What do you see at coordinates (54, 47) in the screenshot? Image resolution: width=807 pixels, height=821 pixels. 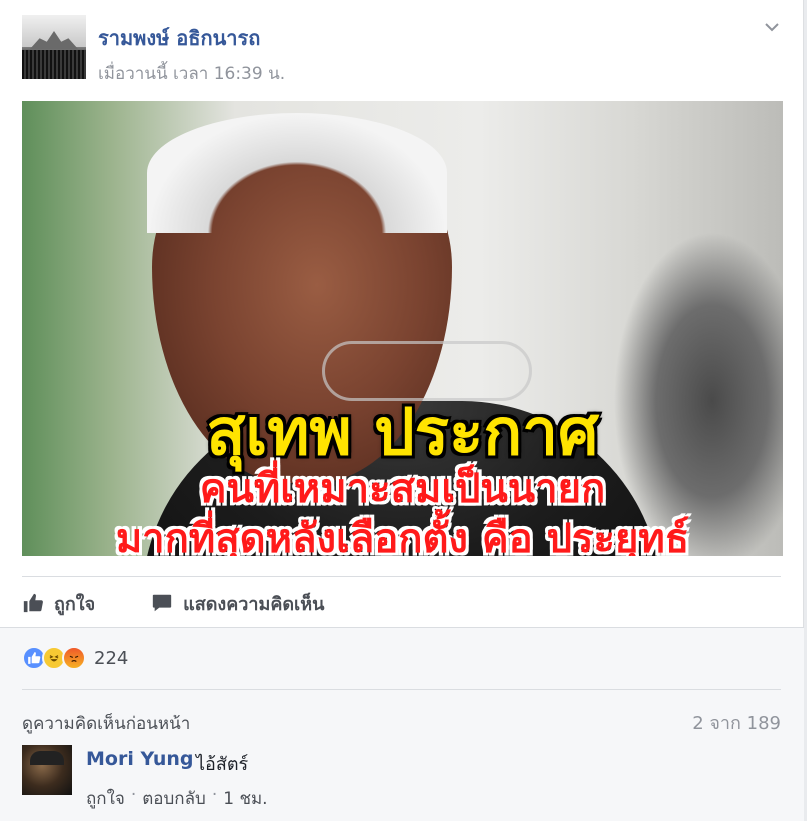 I see `author-avatar` at bounding box center [54, 47].